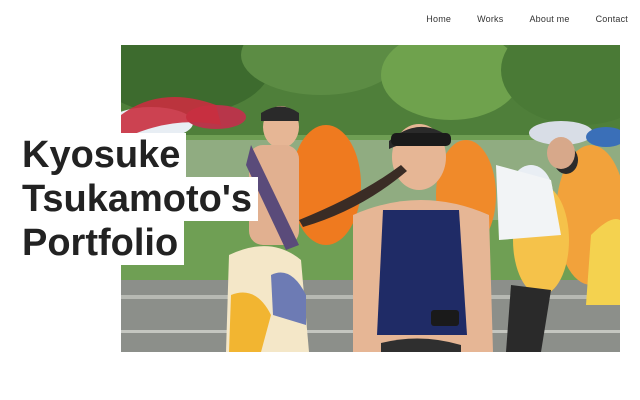 The image size is (640, 400). What do you see at coordinates (138, 199) in the screenshot?
I see `title-line-2: Tsukamoto's` at bounding box center [138, 199].